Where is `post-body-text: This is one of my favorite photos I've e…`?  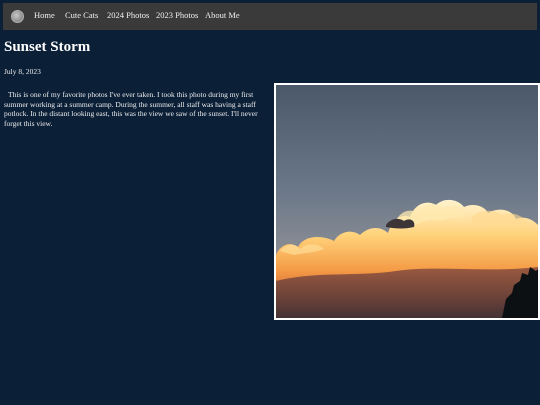 post-body-text: This is one of my favorite photos I've e… is located at coordinates (131, 109).